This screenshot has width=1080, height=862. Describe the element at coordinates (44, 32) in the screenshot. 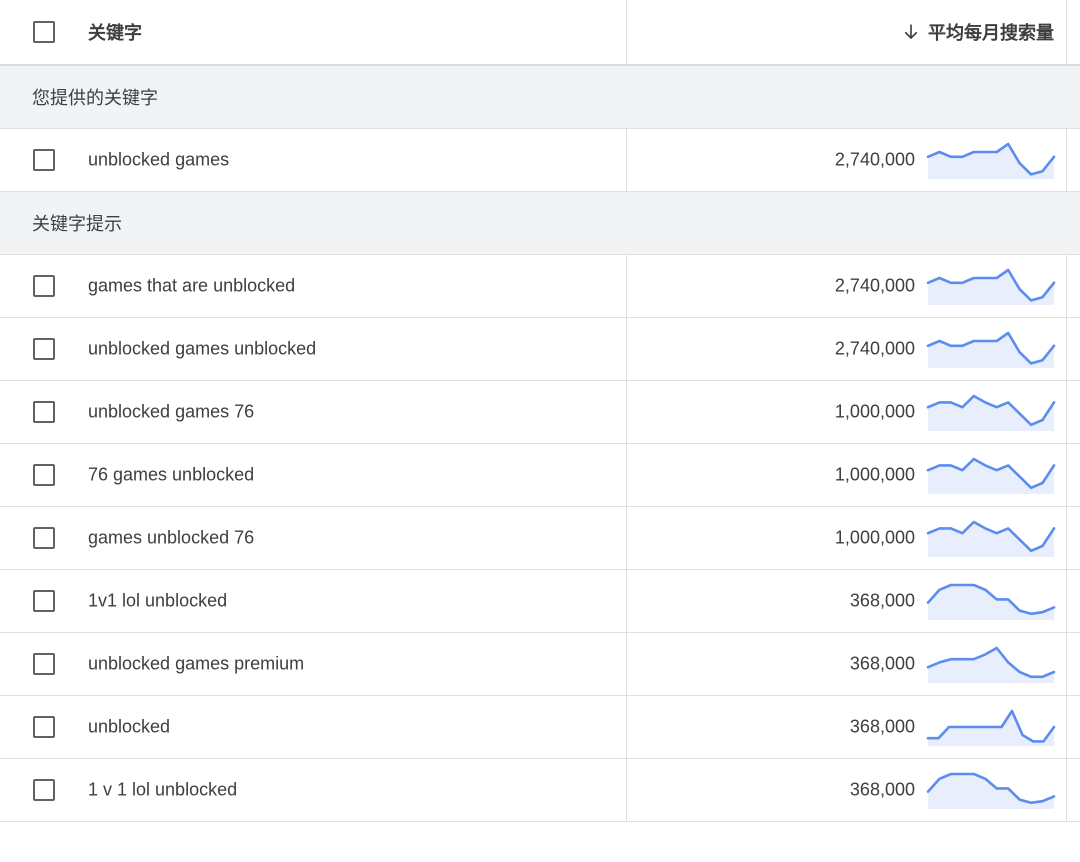

I see `select-all-checkbox` at that location.